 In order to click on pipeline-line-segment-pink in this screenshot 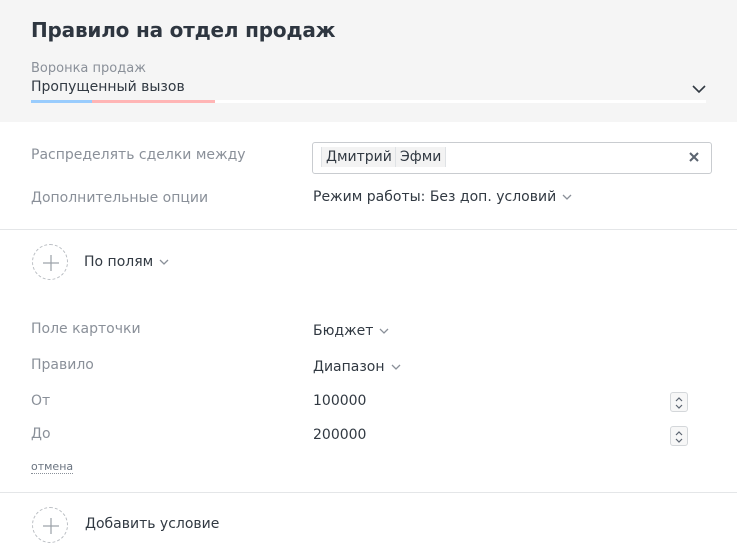, I will do `click(153, 101)`.